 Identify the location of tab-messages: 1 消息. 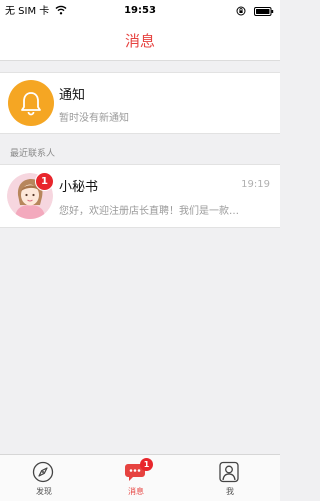
(136, 478).